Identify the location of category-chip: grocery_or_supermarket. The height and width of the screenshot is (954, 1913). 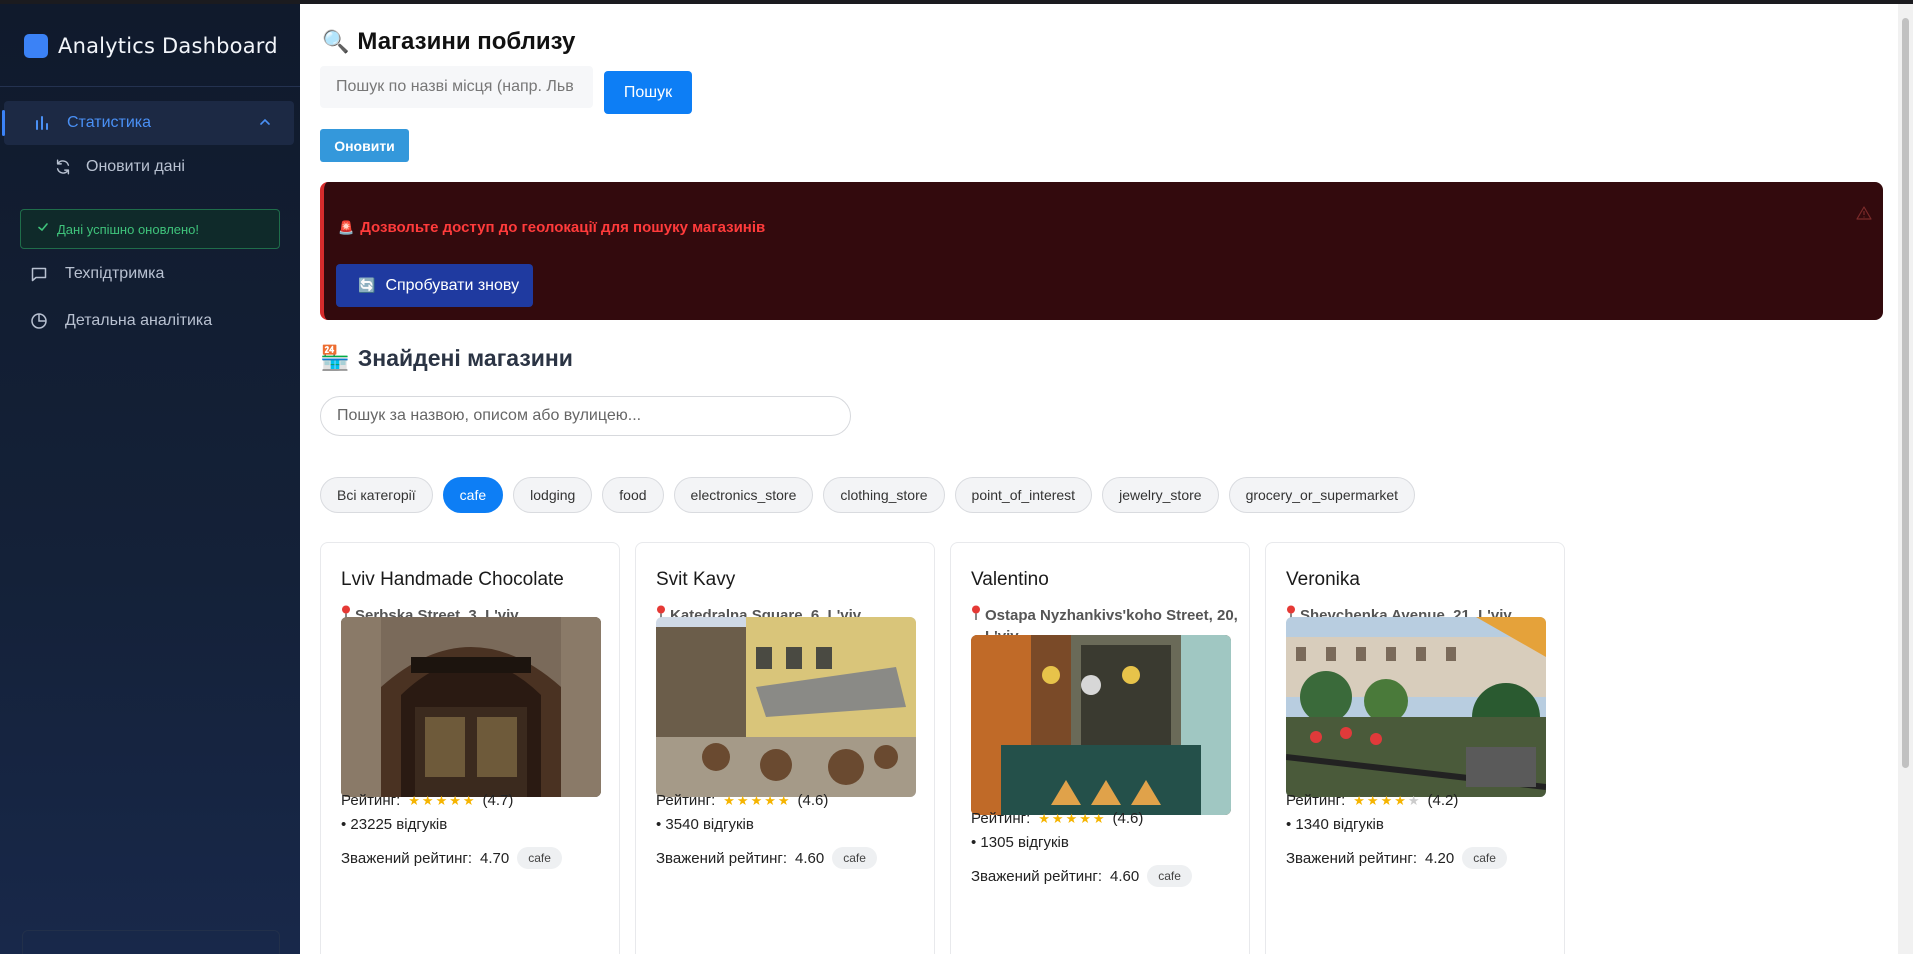
(1322, 495).